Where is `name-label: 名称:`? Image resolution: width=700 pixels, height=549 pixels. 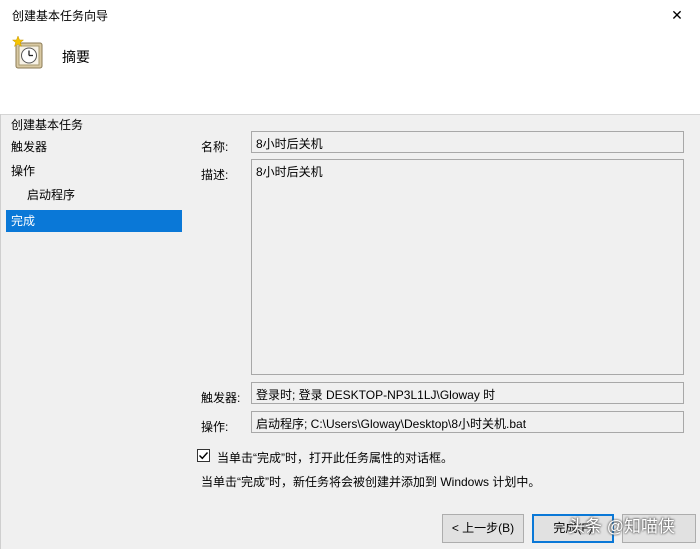 name-label: 名称: is located at coordinates (215, 147).